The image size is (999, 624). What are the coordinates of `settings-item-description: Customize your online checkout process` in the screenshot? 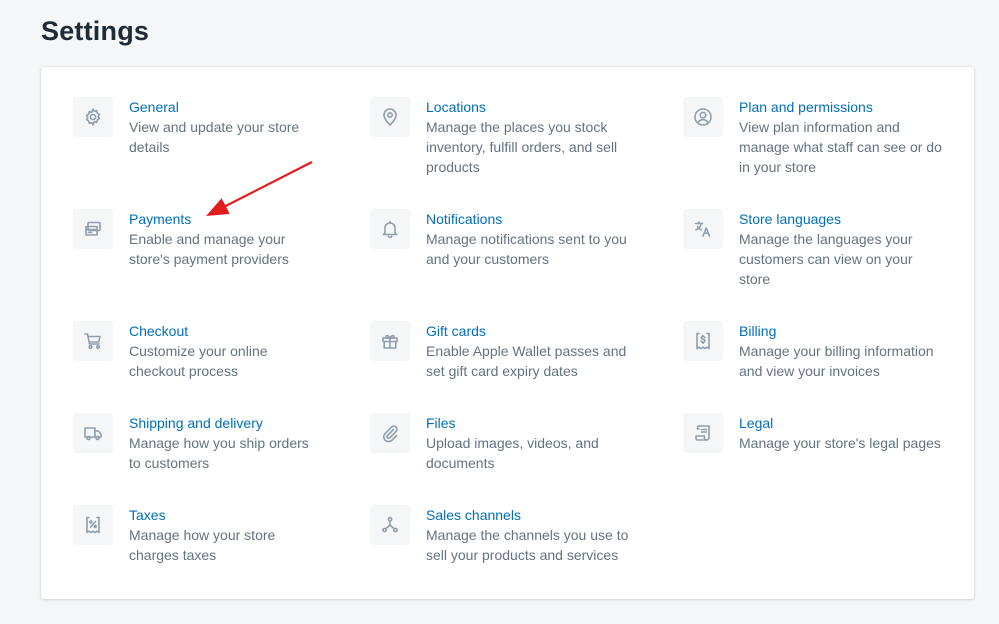 It's located at (198, 361).